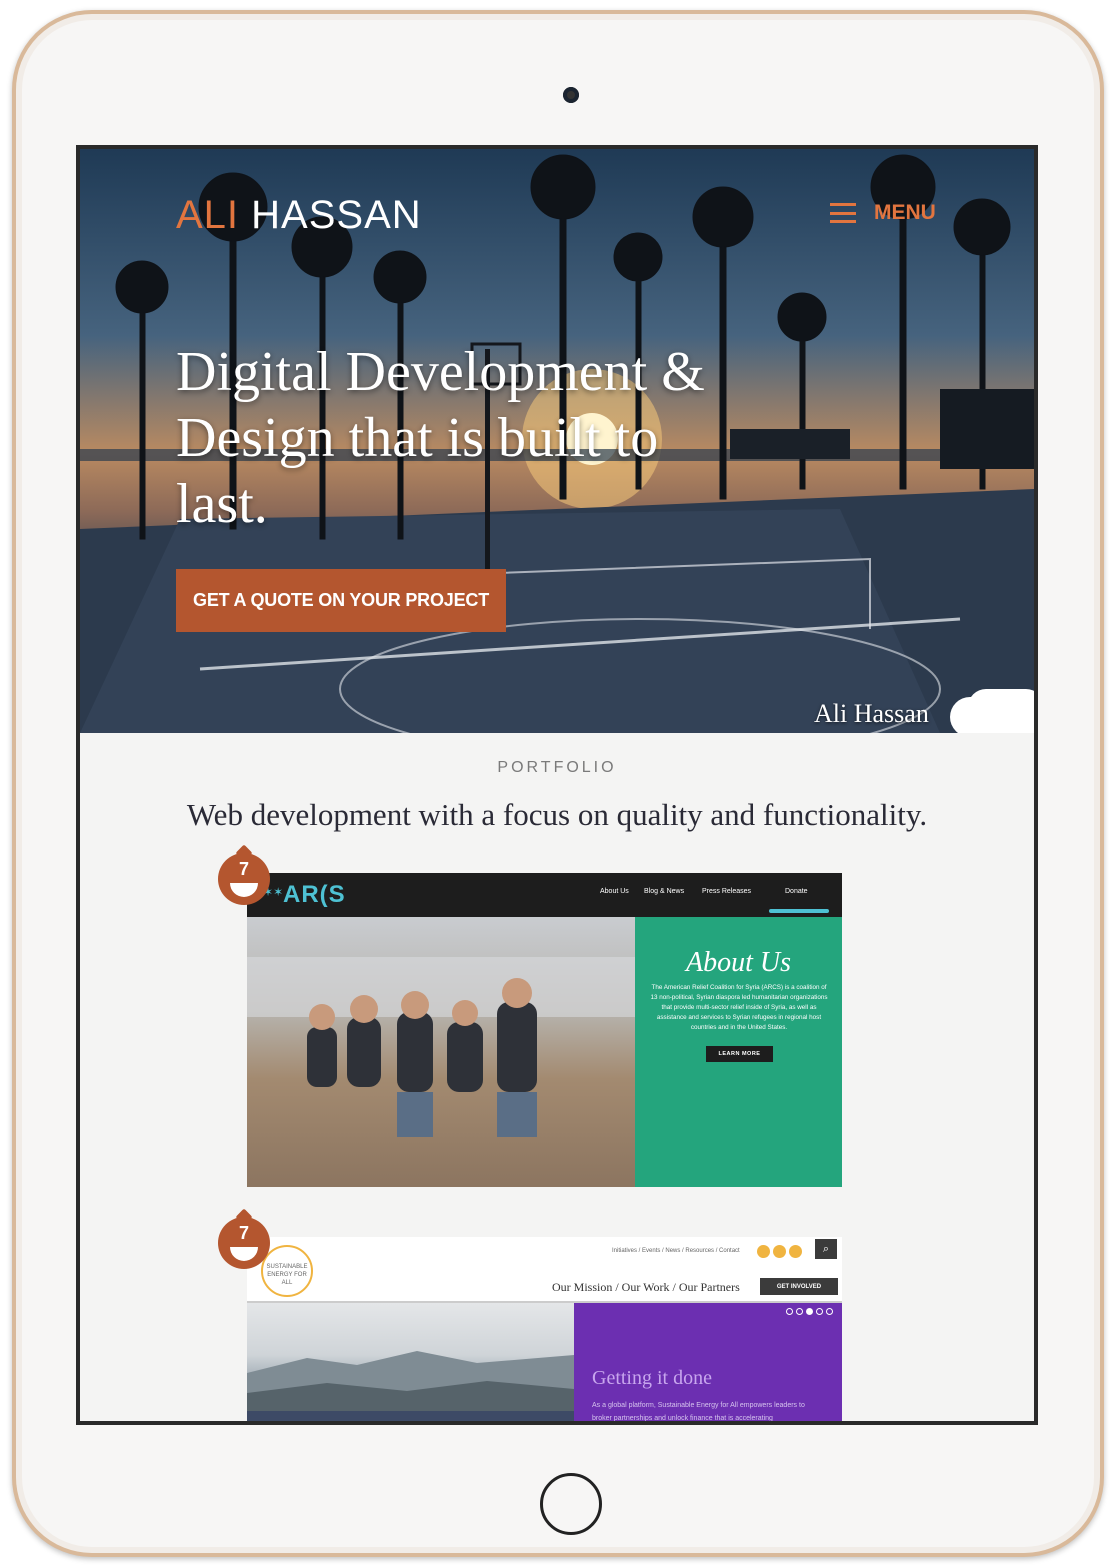 This screenshot has width=1116, height=1567. Describe the element at coordinates (843, 213) in the screenshot. I see `hamburger-icon` at that location.